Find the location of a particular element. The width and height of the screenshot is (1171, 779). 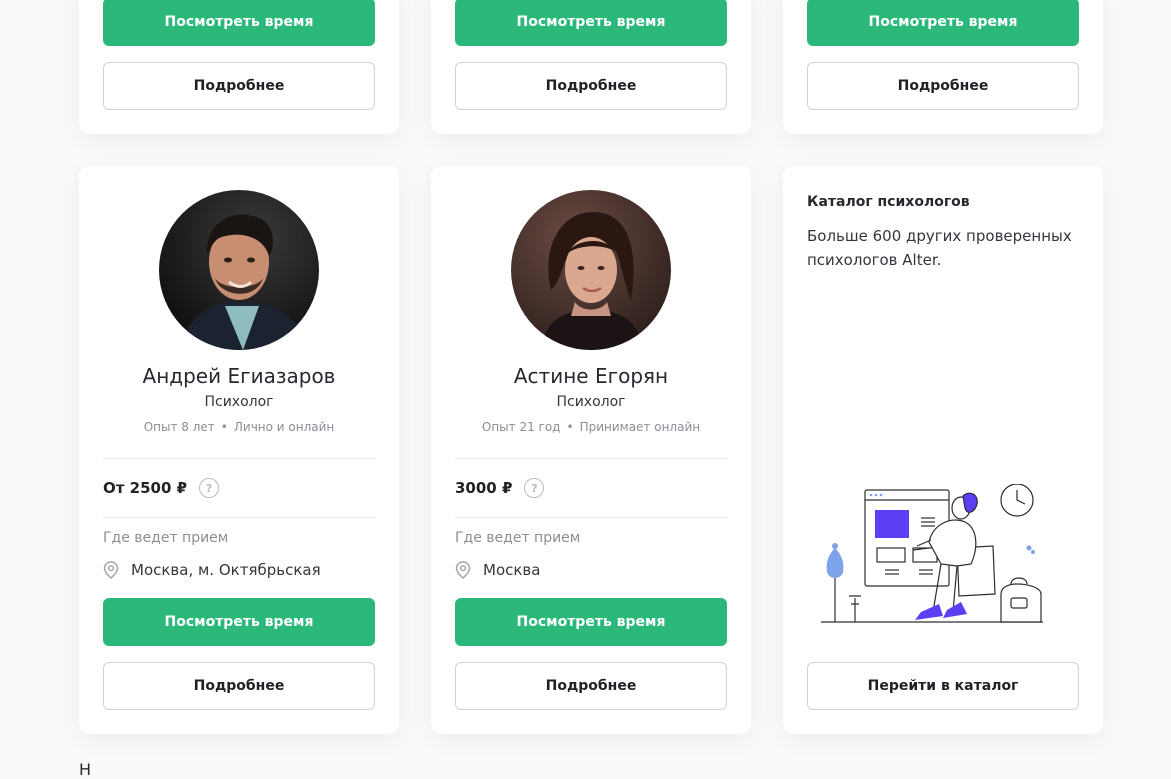

psychologist-card-top-1: Посмотреть время Подробнее is located at coordinates (239, 67).